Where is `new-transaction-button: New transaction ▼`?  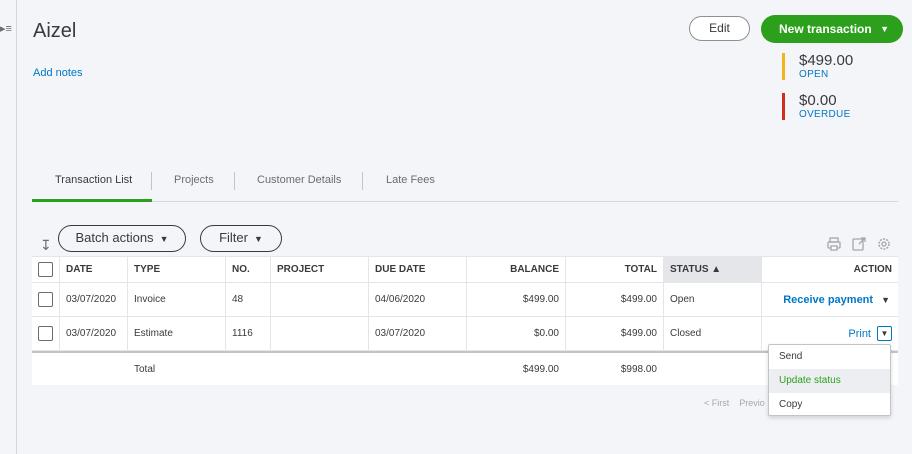
new-transaction-button: New transaction ▼ is located at coordinates (832, 29).